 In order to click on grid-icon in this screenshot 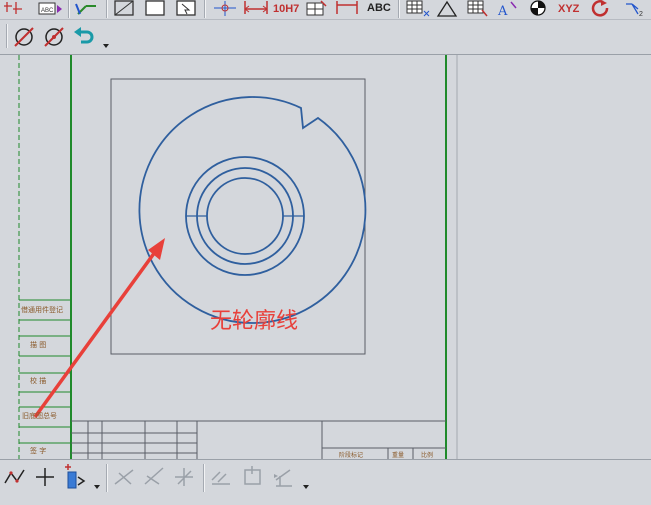, I will do `click(417, 9)`.